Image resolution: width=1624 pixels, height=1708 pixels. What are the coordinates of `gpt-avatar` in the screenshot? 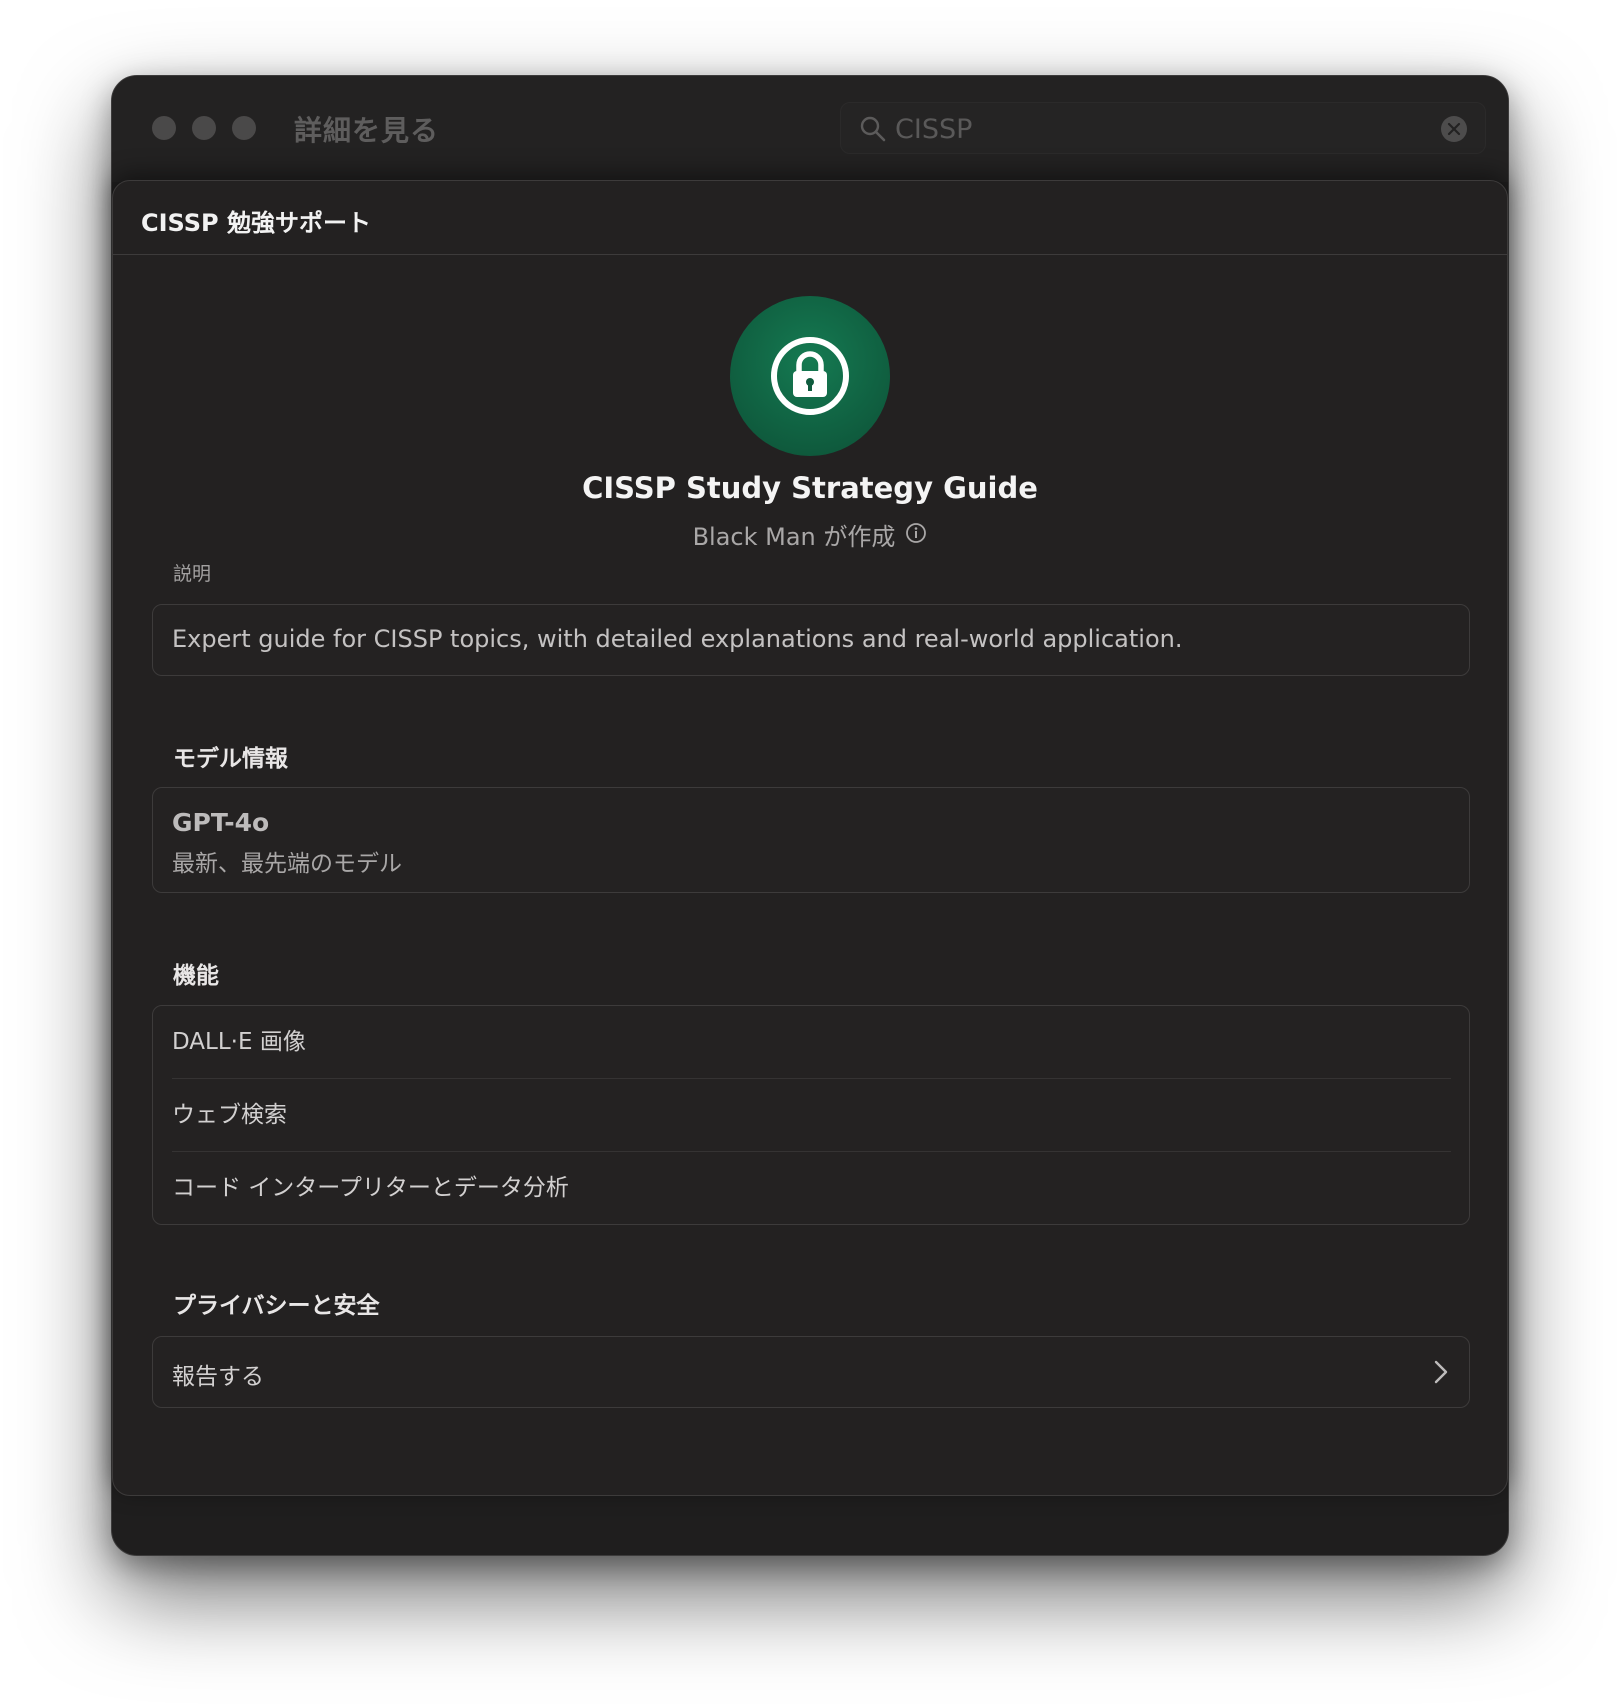 It's located at (810, 376).